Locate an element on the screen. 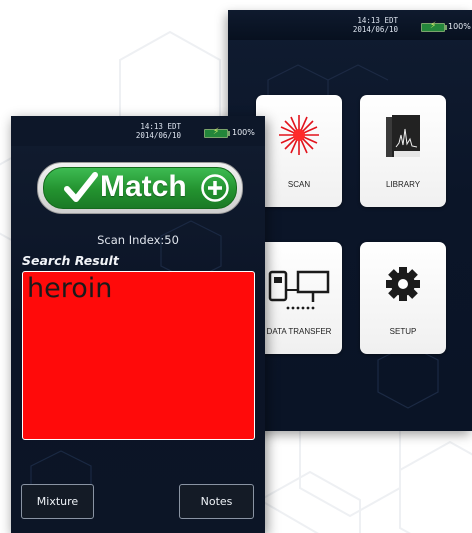 Image resolution: width=472 pixels, height=533 pixels. mixture-button: Mixture is located at coordinates (57, 501).